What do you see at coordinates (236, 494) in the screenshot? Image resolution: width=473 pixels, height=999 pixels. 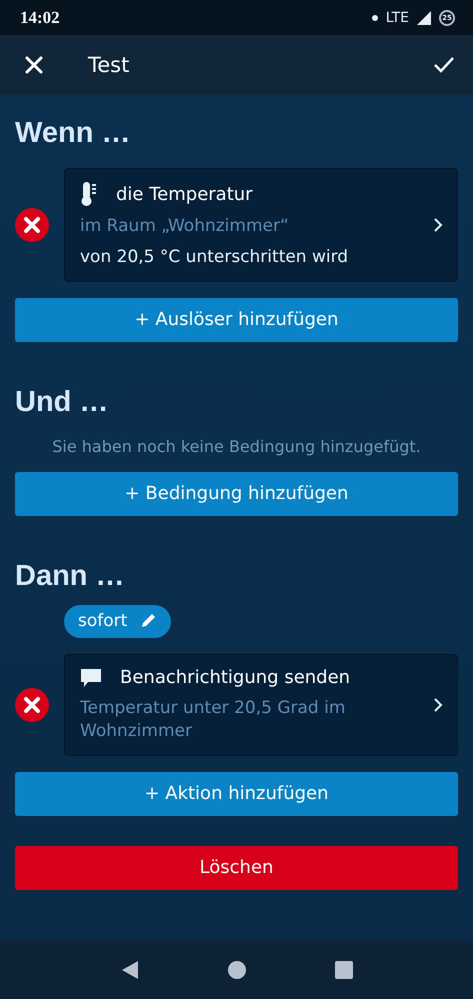 I see `add-button: + Bedingung hinzufügen` at bounding box center [236, 494].